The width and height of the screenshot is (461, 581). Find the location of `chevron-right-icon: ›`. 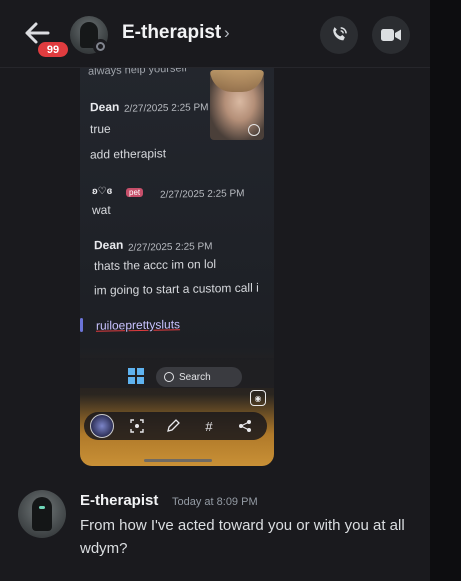

chevron-right-icon: › is located at coordinates (227, 33).